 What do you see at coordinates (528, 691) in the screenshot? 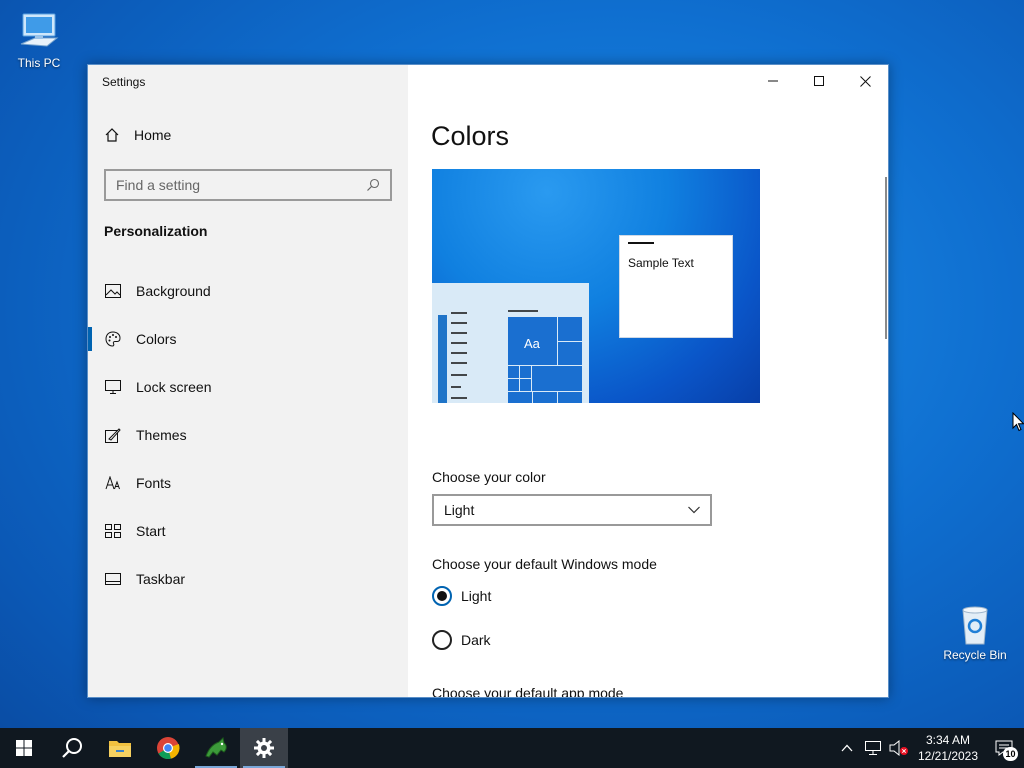
I see `app-mode-label: Choose your default app mode` at bounding box center [528, 691].